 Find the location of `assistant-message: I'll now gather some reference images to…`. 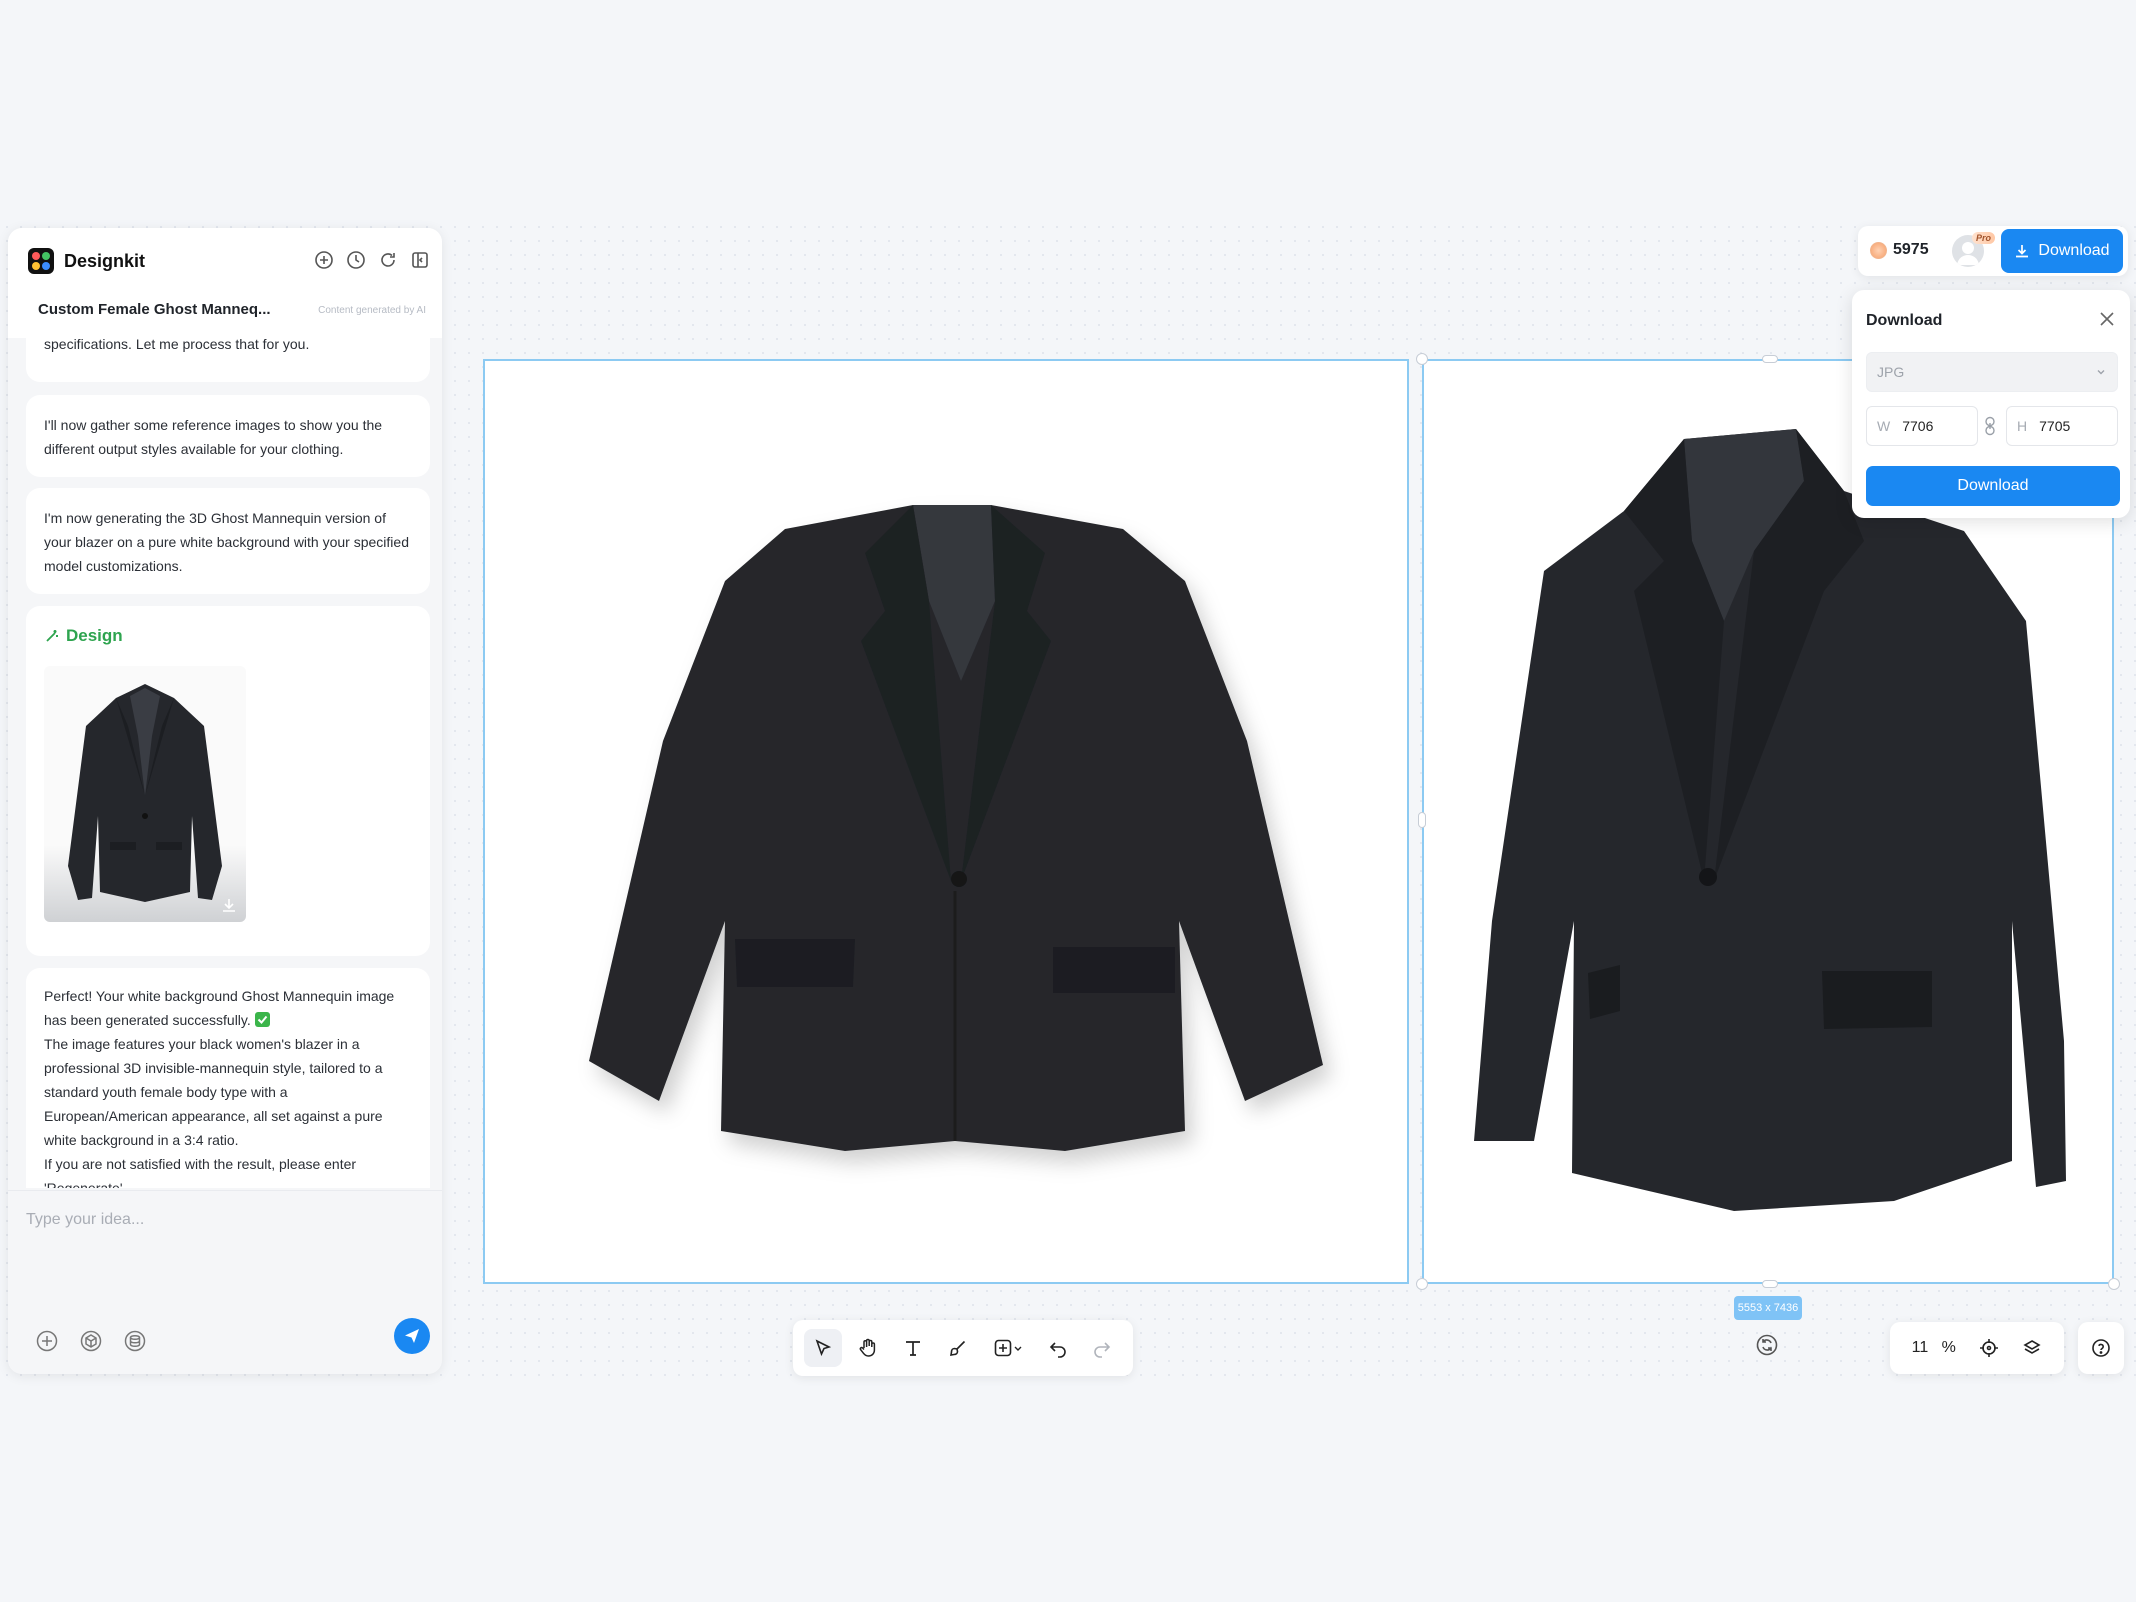

assistant-message: I'll now gather some reference images to… is located at coordinates (228, 436).